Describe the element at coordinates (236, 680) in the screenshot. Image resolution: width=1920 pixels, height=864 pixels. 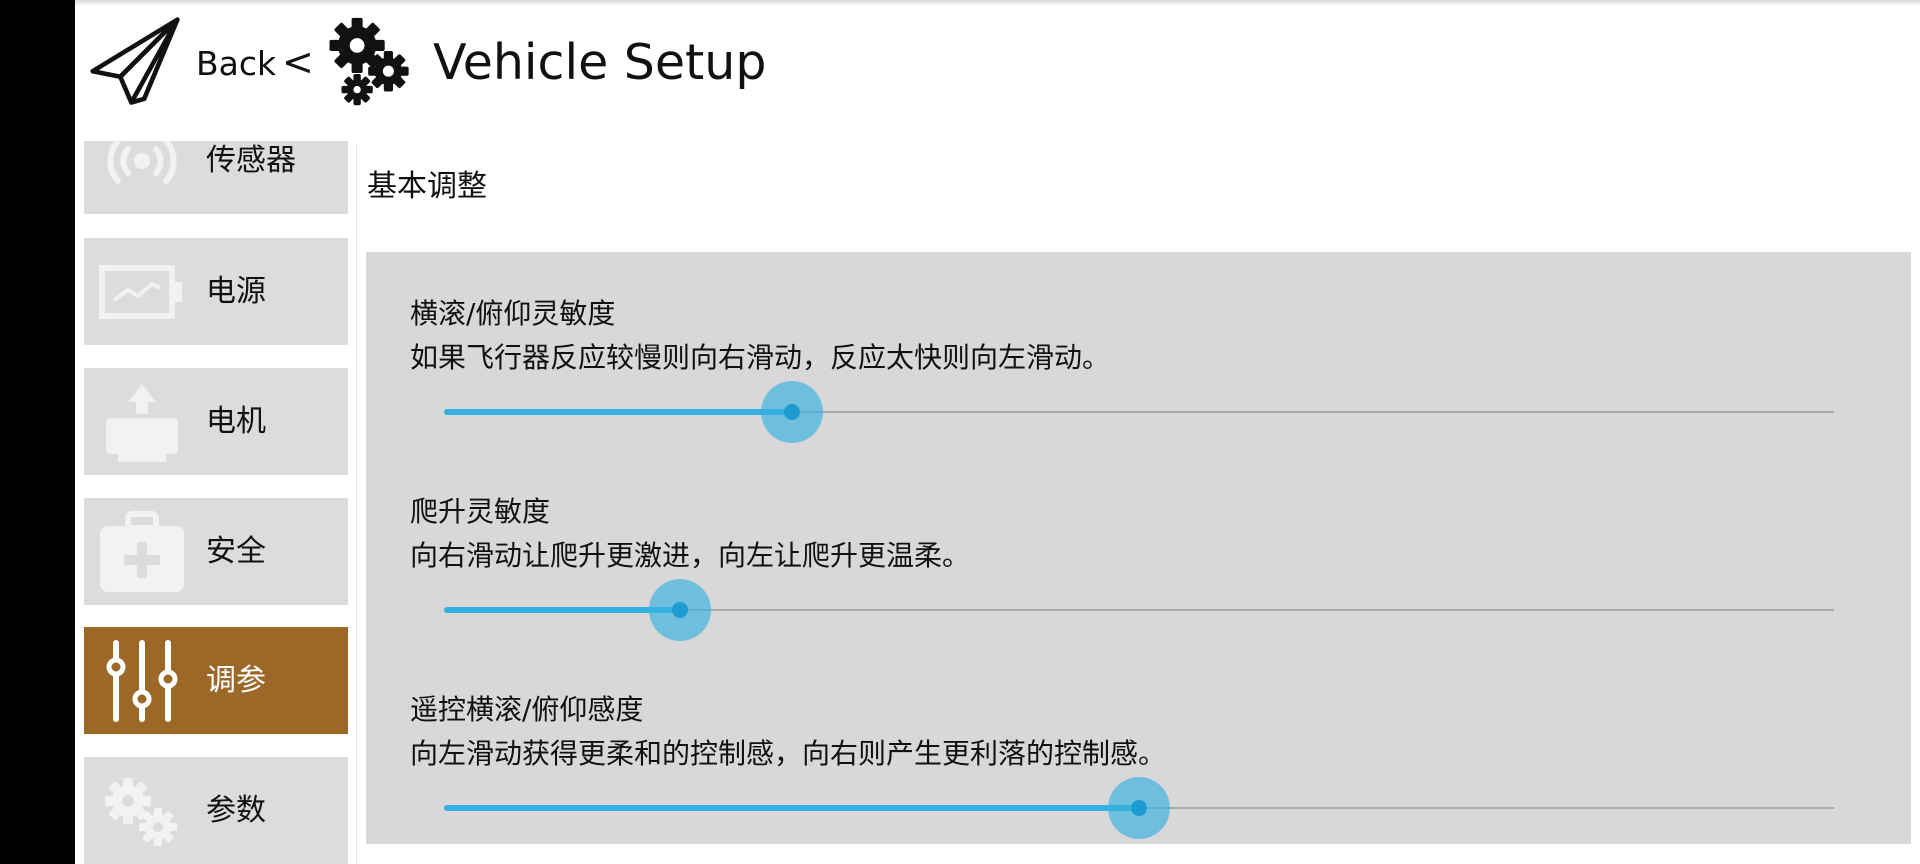
I see `sidebar-item-label: 调参` at that location.